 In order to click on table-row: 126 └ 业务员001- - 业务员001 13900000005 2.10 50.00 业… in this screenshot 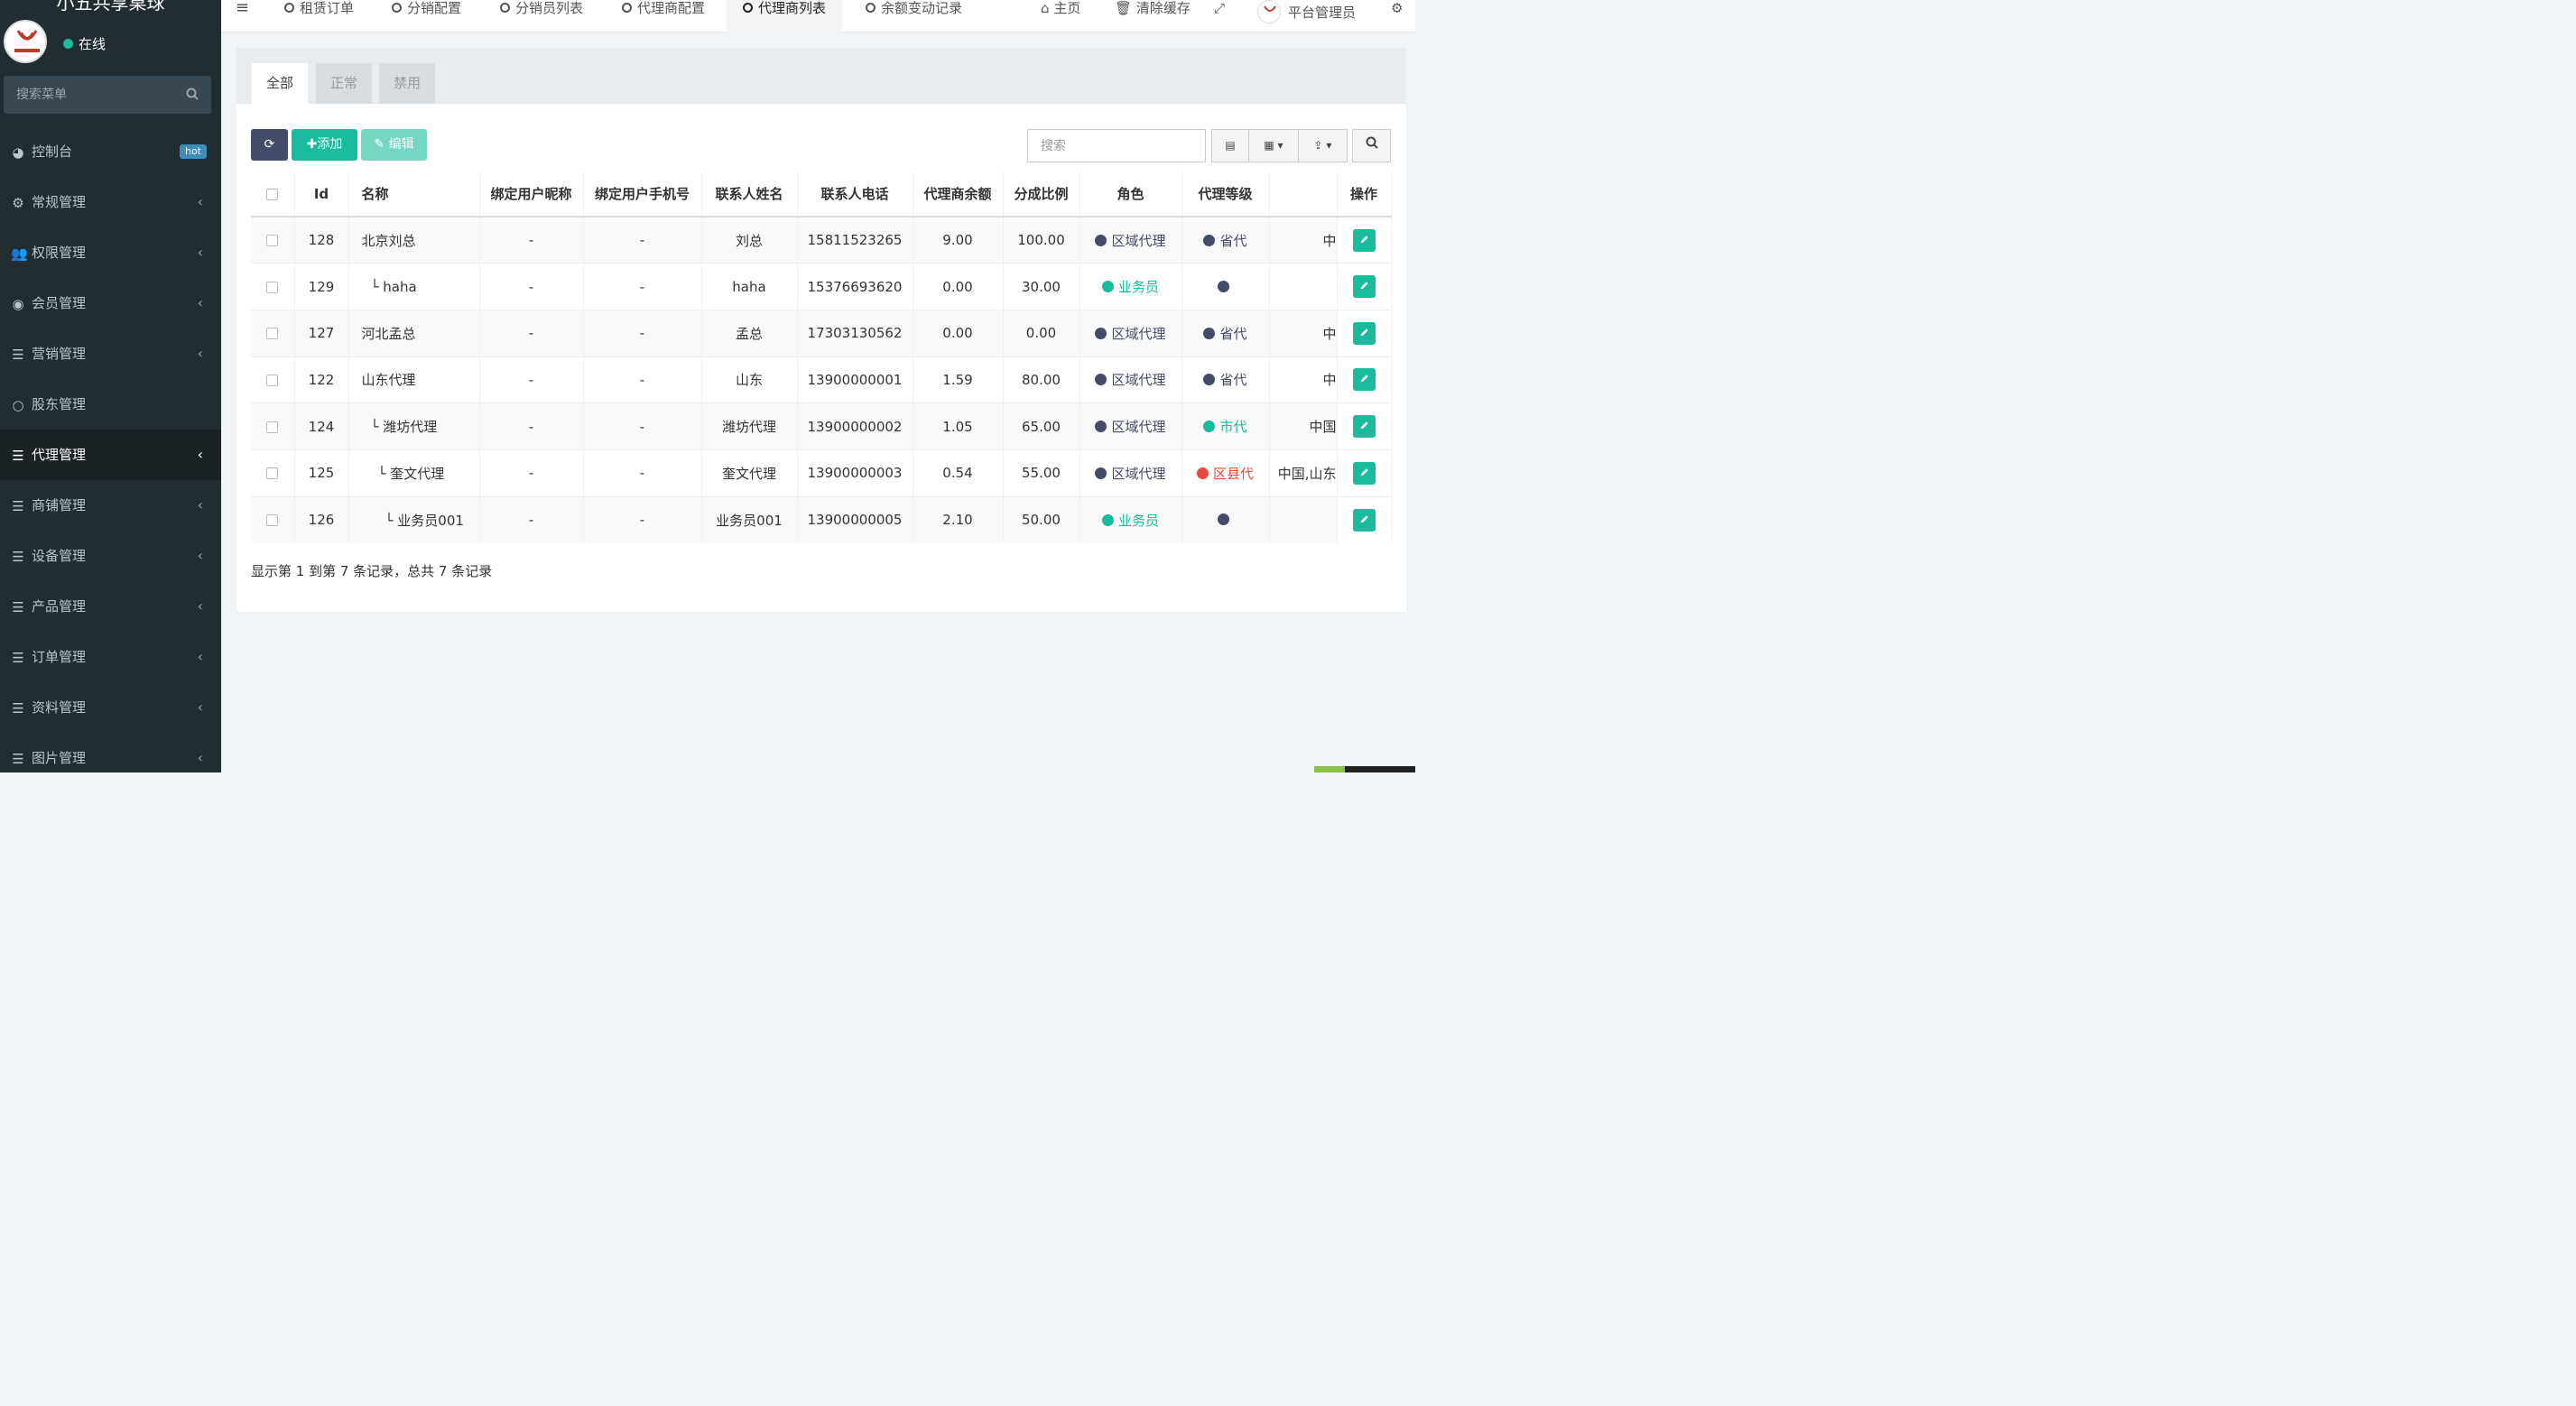, I will do `click(821, 519)`.